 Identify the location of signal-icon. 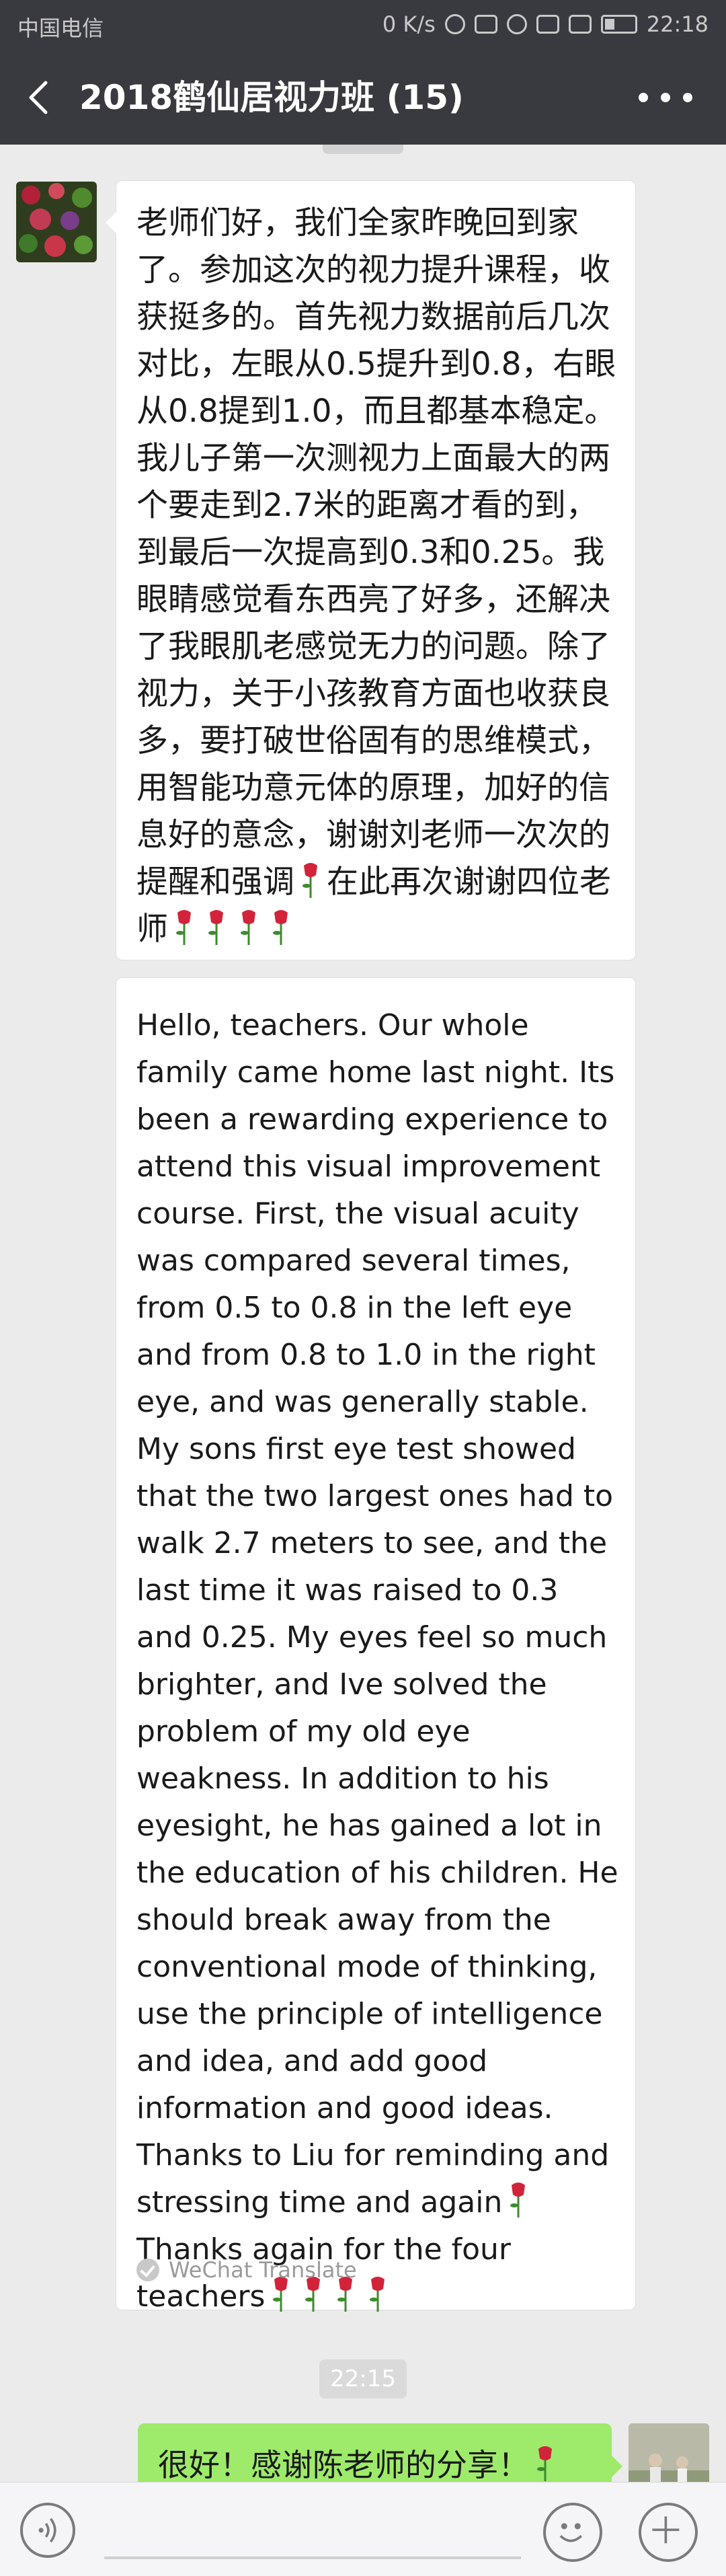
(580, 24).